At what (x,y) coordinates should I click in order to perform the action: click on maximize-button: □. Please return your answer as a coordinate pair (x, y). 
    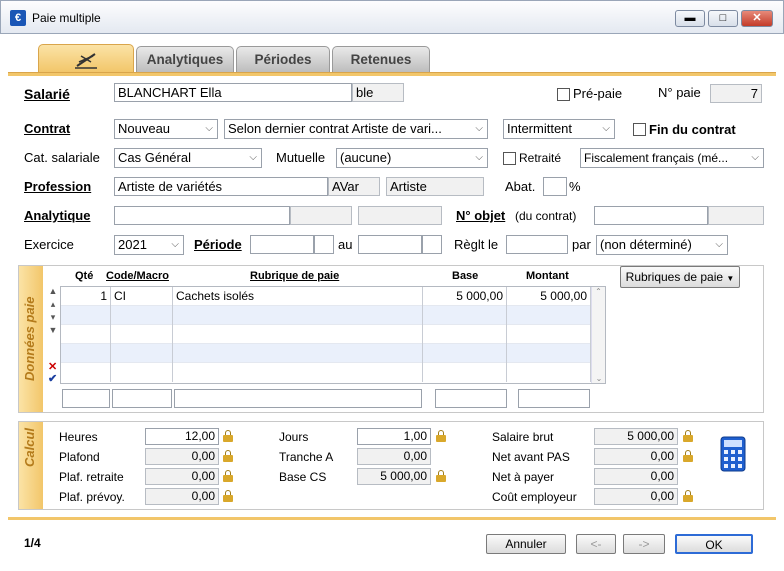
    Looking at the image, I should click on (723, 18).